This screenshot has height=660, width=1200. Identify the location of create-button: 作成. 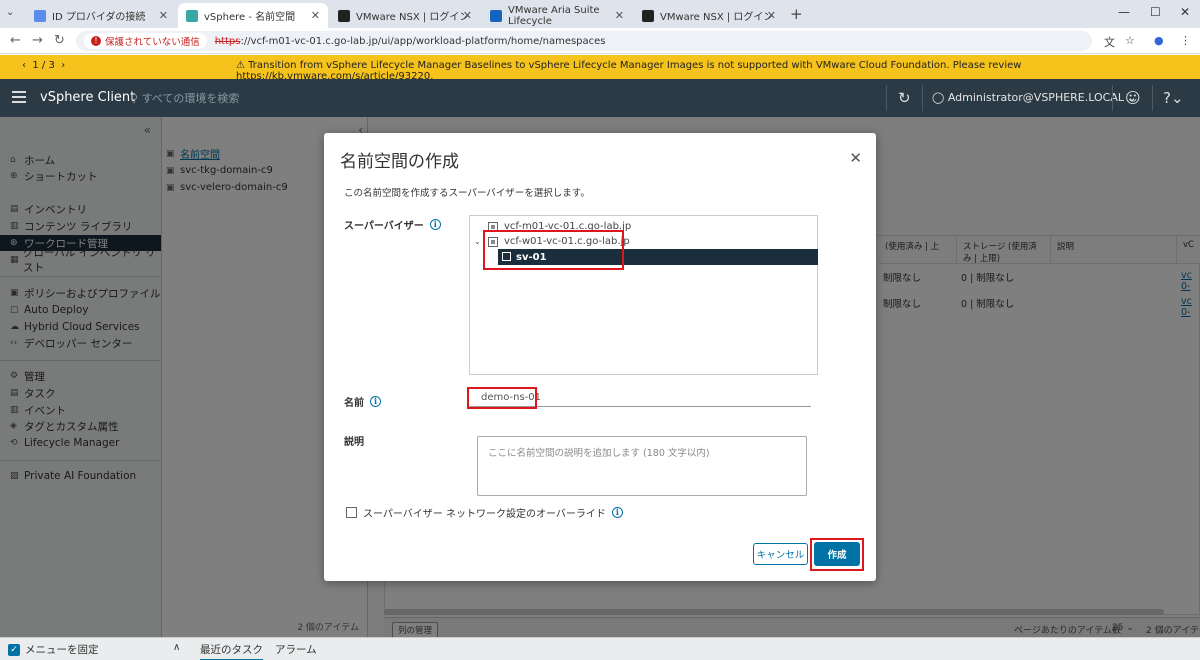
(837, 554).